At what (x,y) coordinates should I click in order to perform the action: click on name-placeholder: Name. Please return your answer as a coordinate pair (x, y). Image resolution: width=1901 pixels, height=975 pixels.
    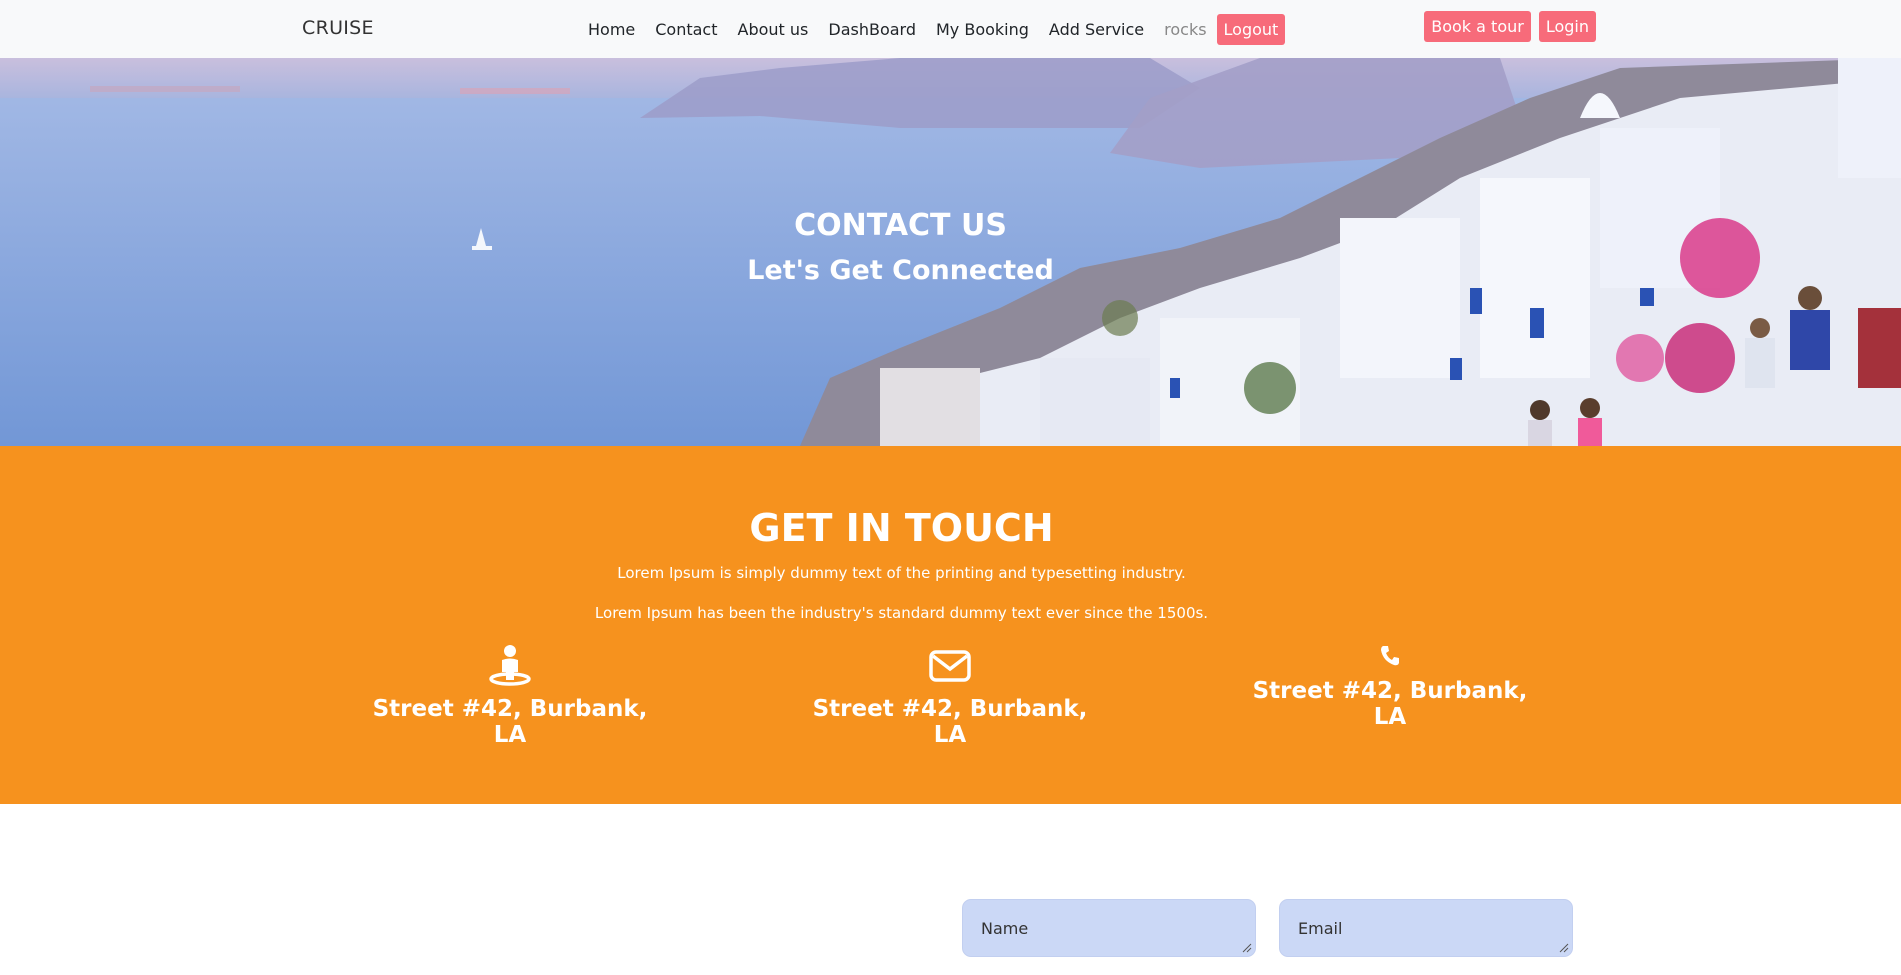
    Looking at the image, I should click on (1005, 928).